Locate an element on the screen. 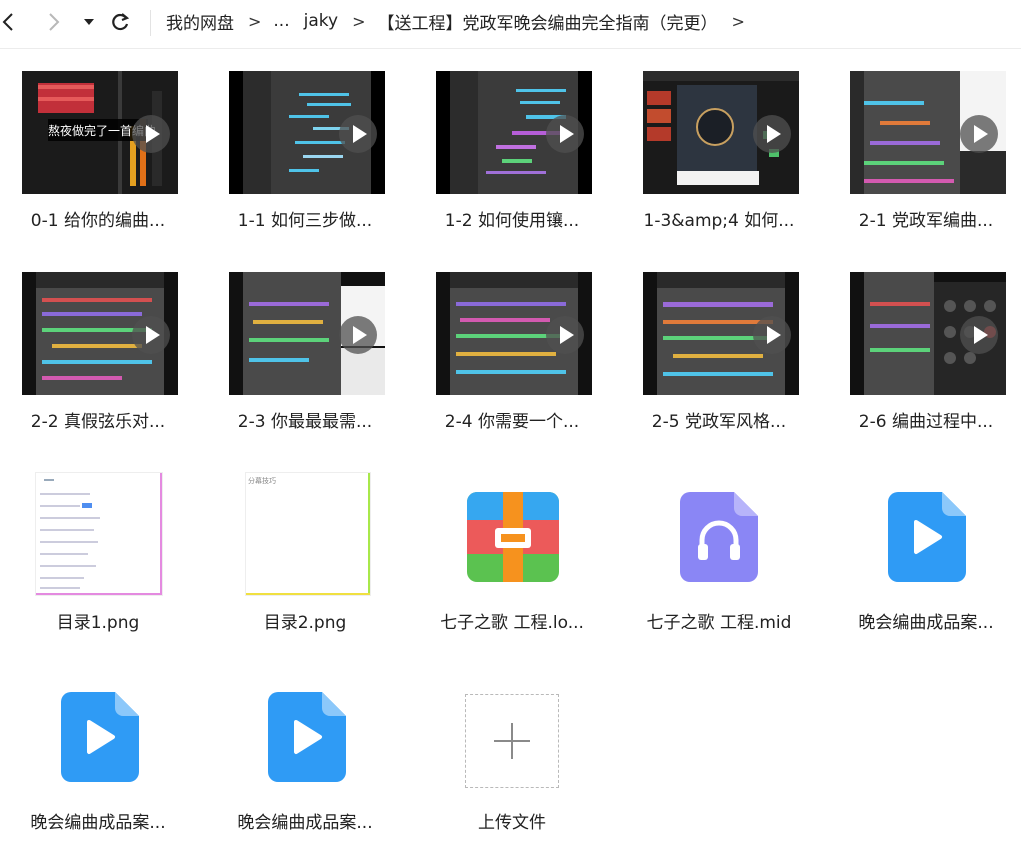 The height and width of the screenshot is (856, 1021). chevron-left-icon is located at coordinates (7, 22).